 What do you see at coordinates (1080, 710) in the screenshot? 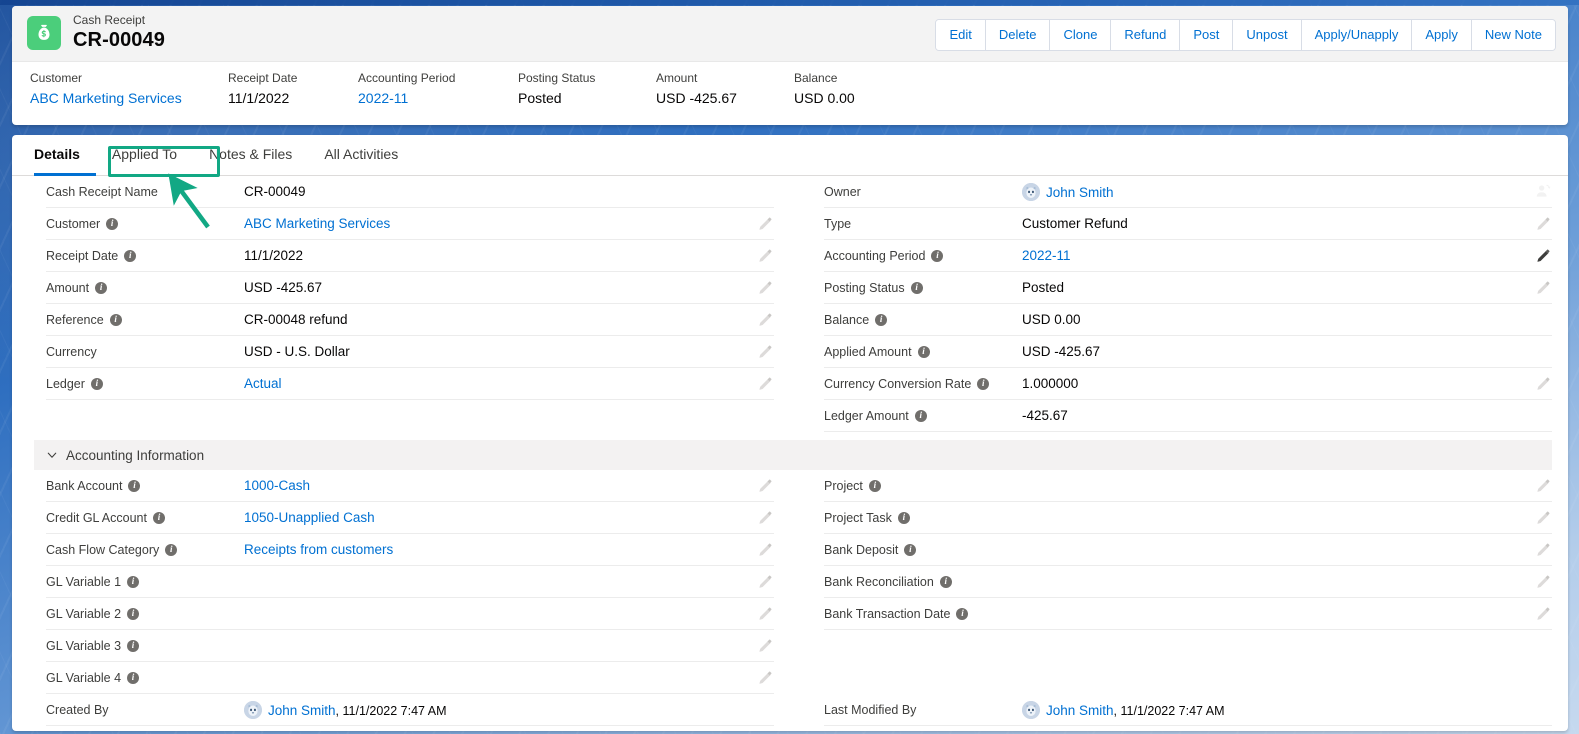
I see `last-modified-by-user-link: John Smith` at bounding box center [1080, 710].